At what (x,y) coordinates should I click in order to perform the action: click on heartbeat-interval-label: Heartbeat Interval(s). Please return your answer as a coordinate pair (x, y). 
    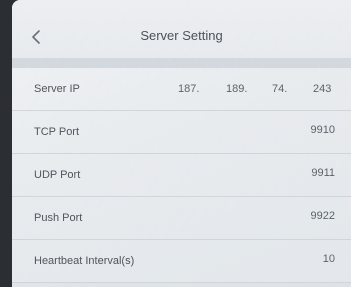
    Looking at the image, I should click on (84, 261).